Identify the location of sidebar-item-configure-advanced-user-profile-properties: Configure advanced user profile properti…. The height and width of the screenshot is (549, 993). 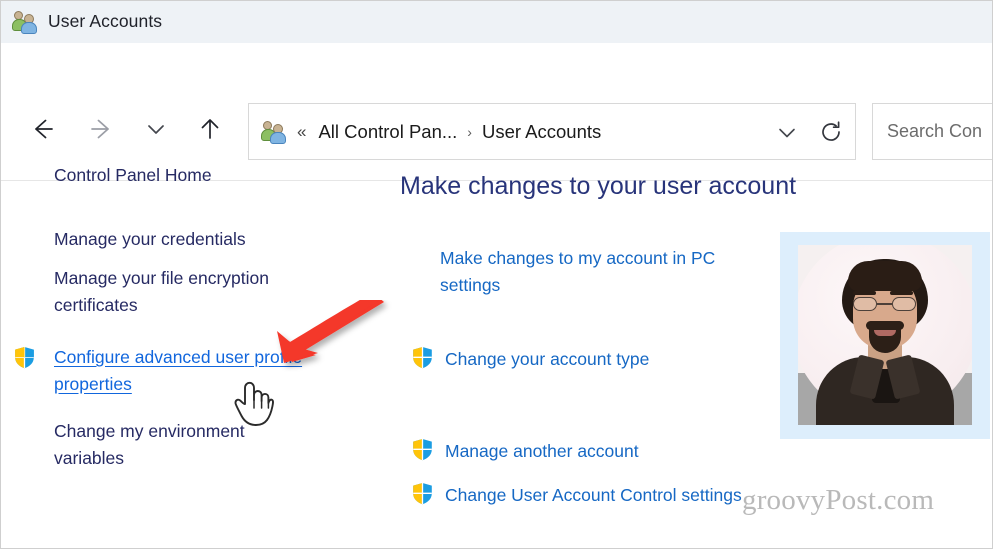
(179, 371).